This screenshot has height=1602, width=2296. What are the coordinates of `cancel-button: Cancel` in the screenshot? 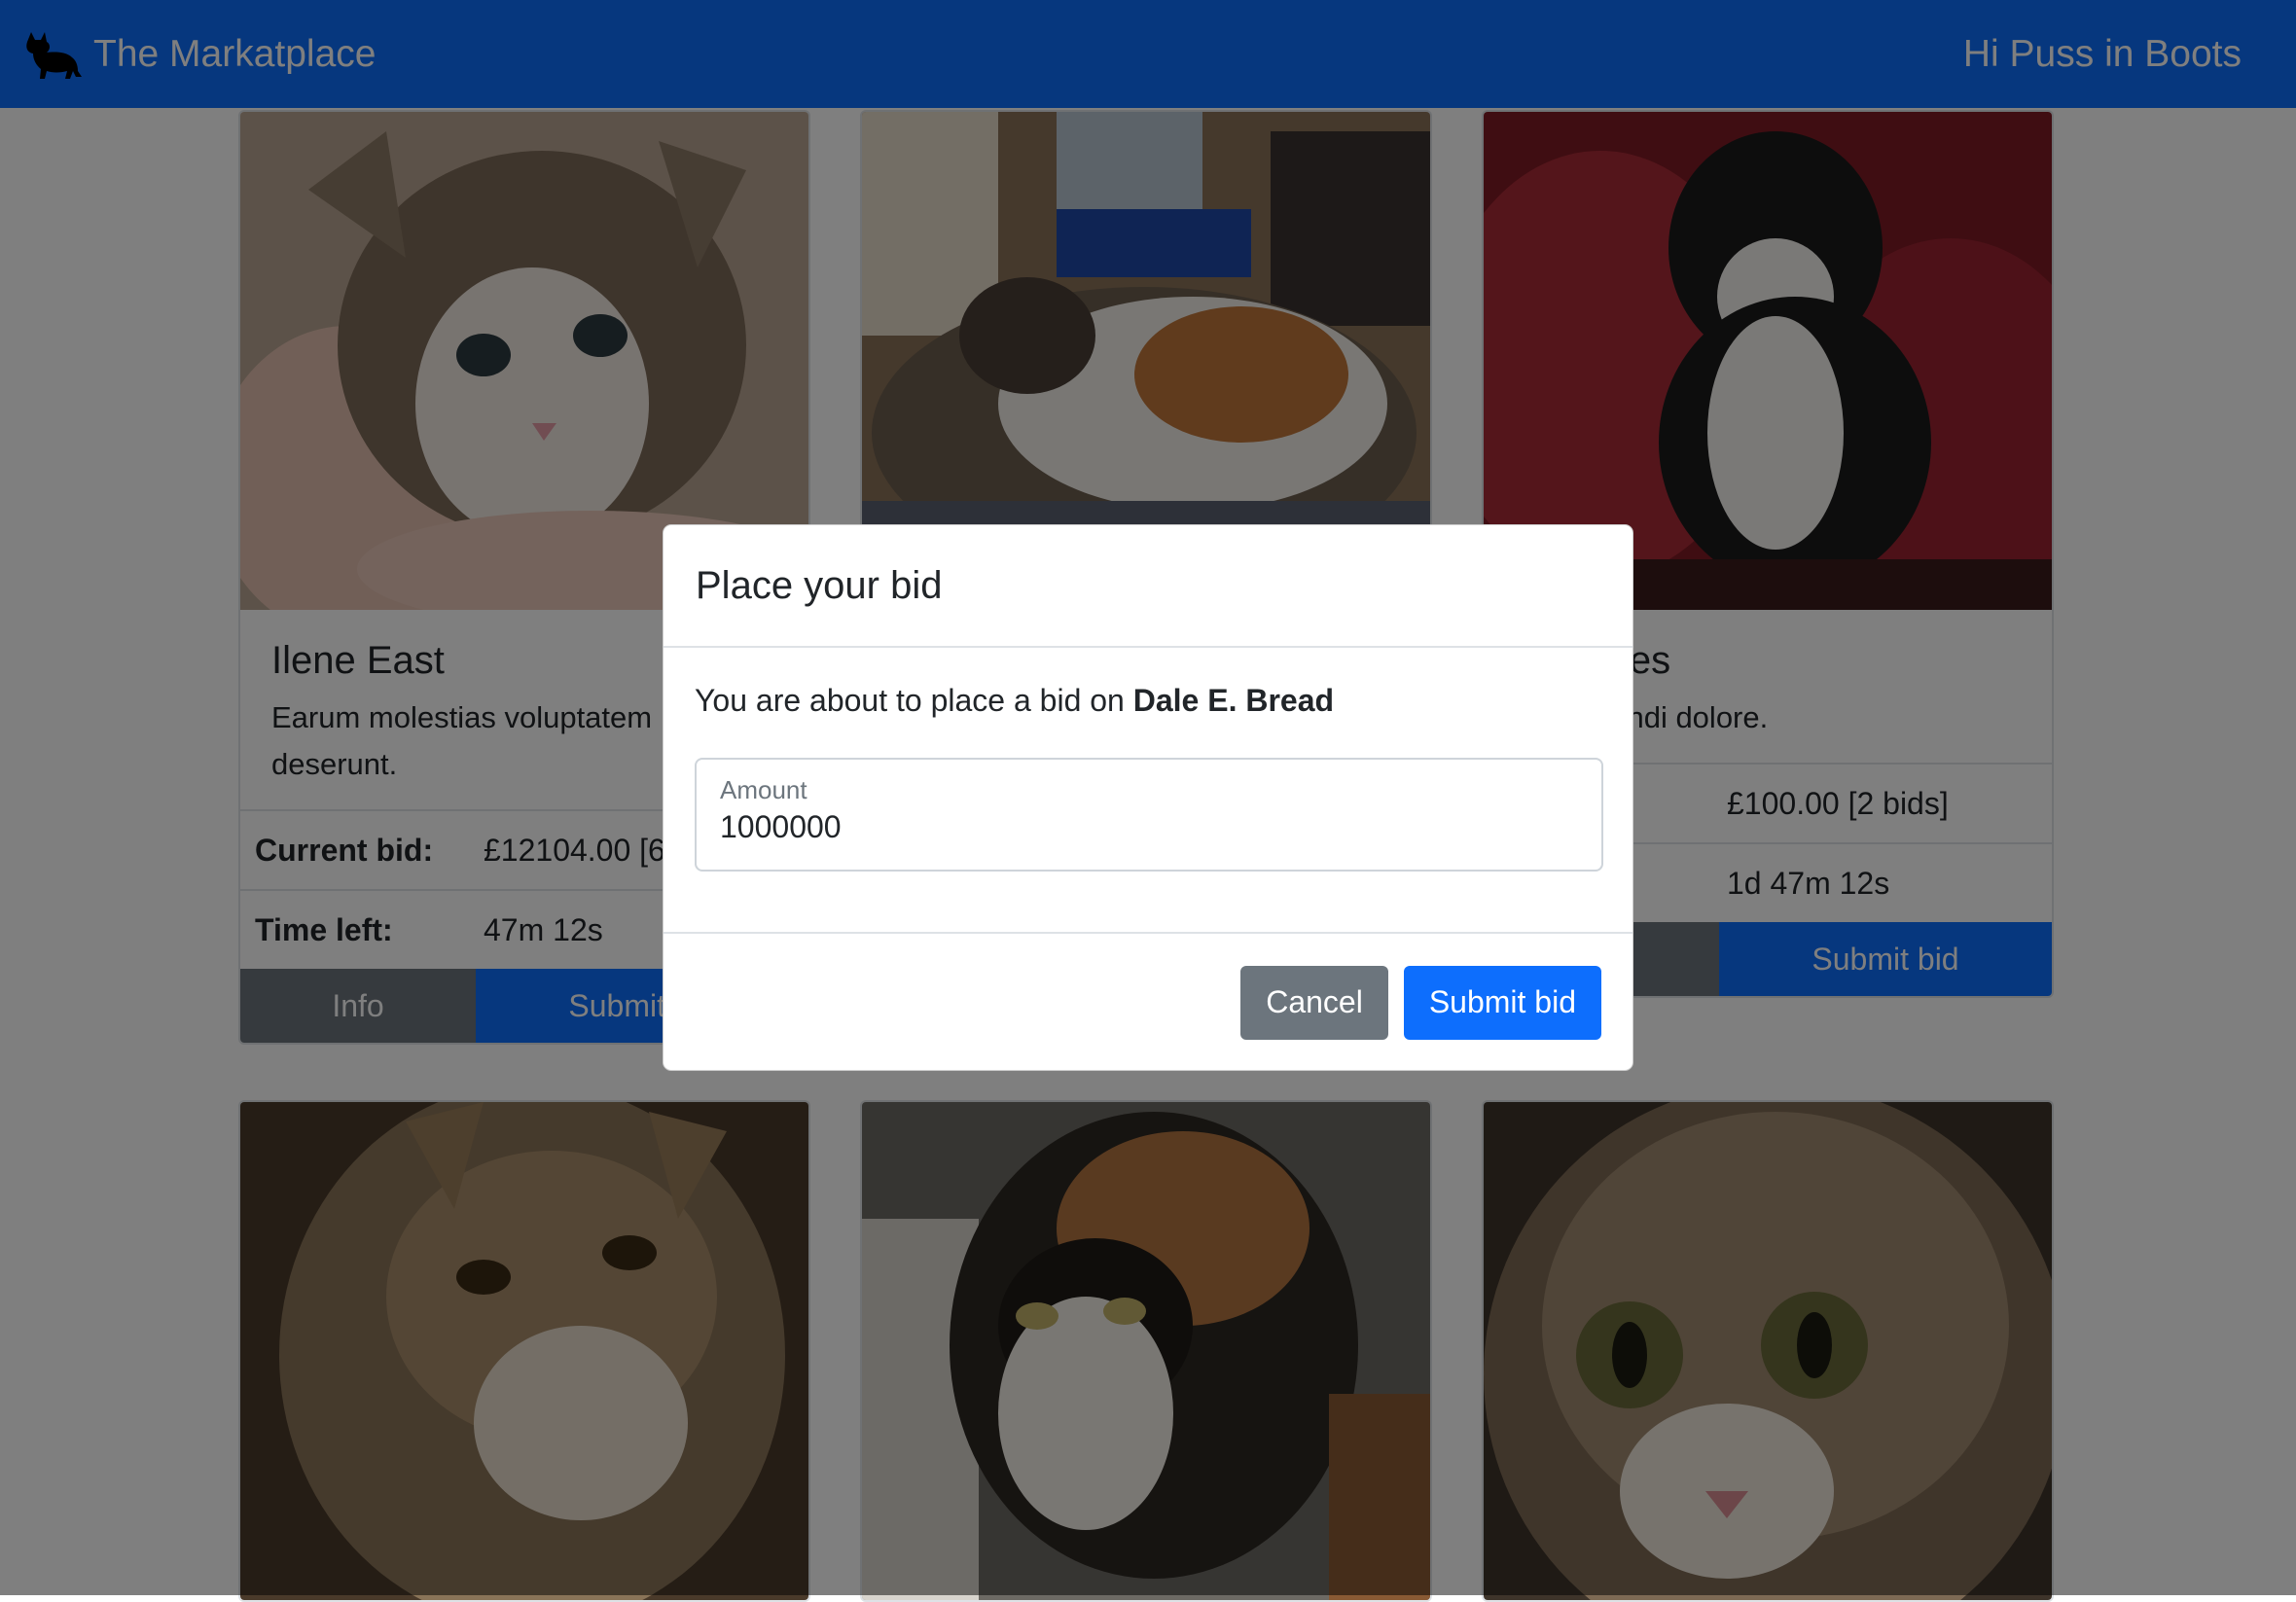 It's located at (1314, 1002).